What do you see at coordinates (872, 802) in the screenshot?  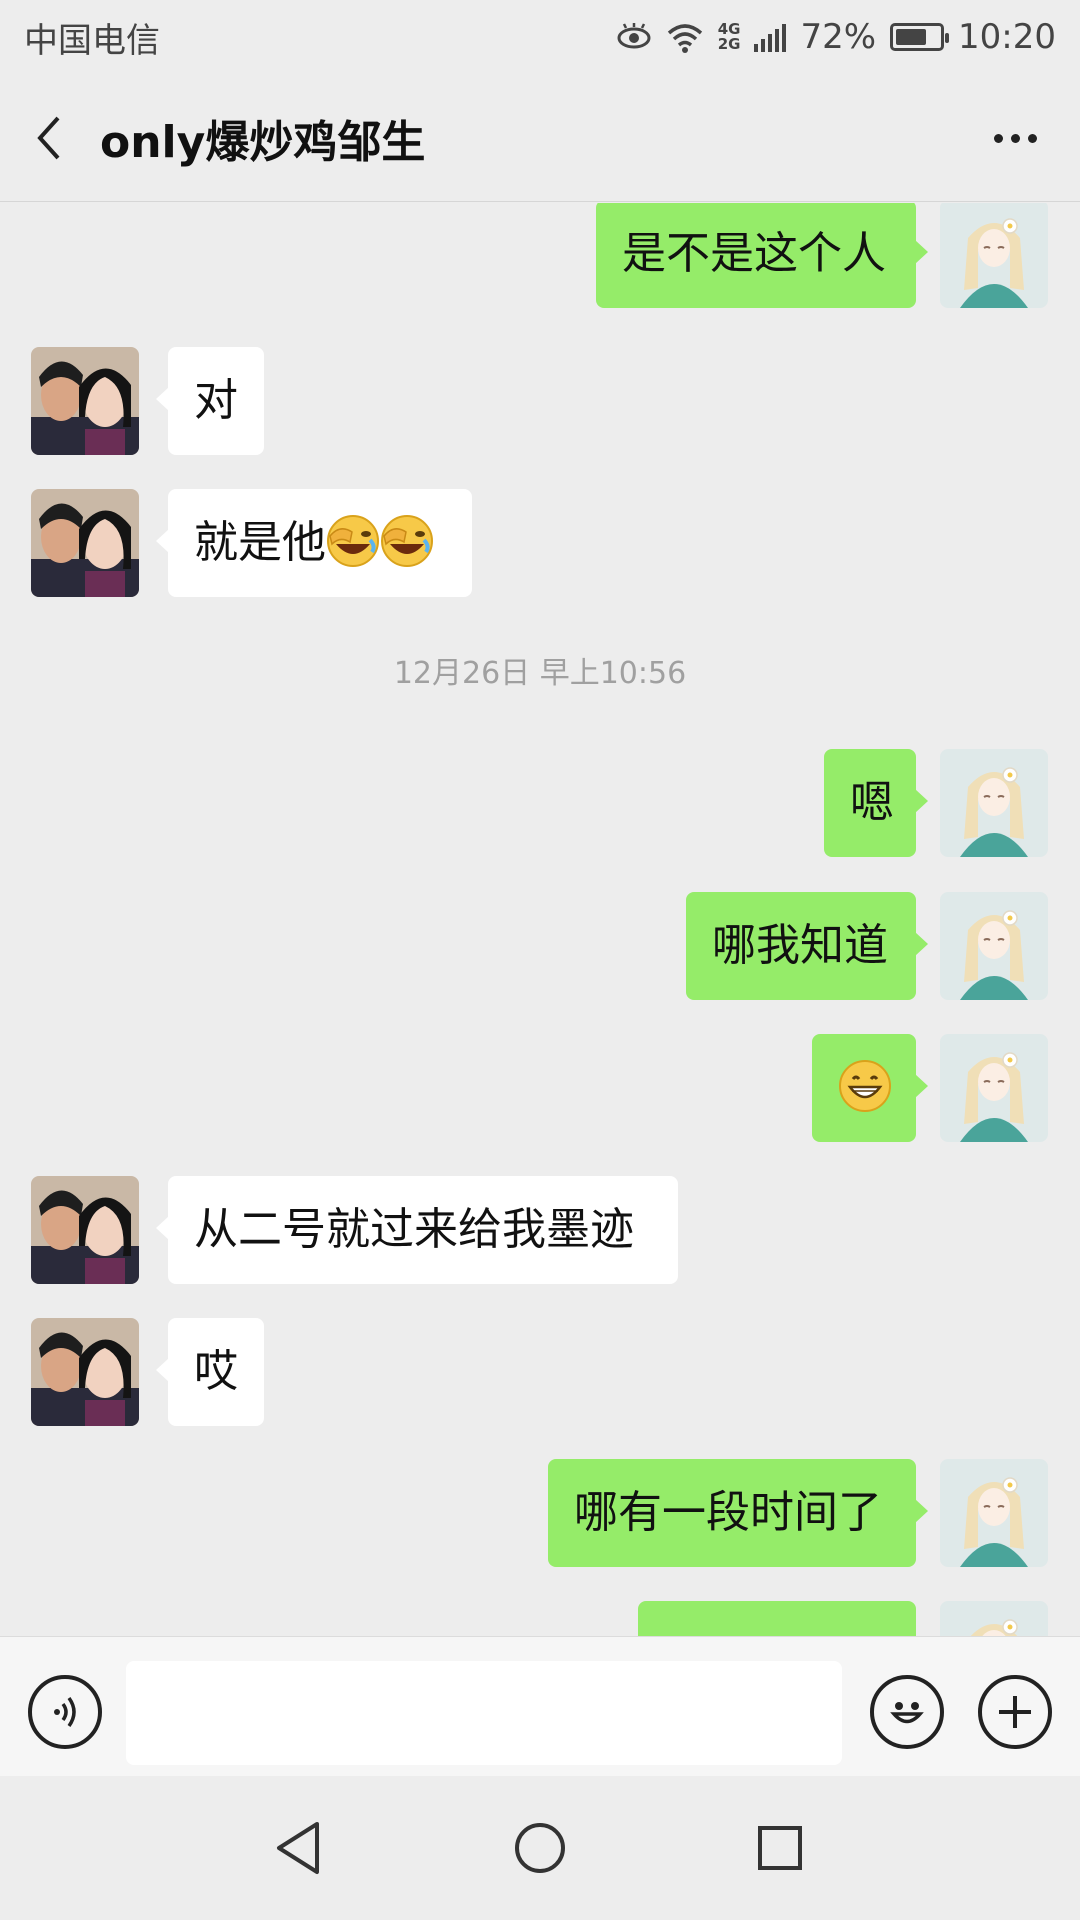 I see `message-text: 嗯` at bounding box center [872, 802].